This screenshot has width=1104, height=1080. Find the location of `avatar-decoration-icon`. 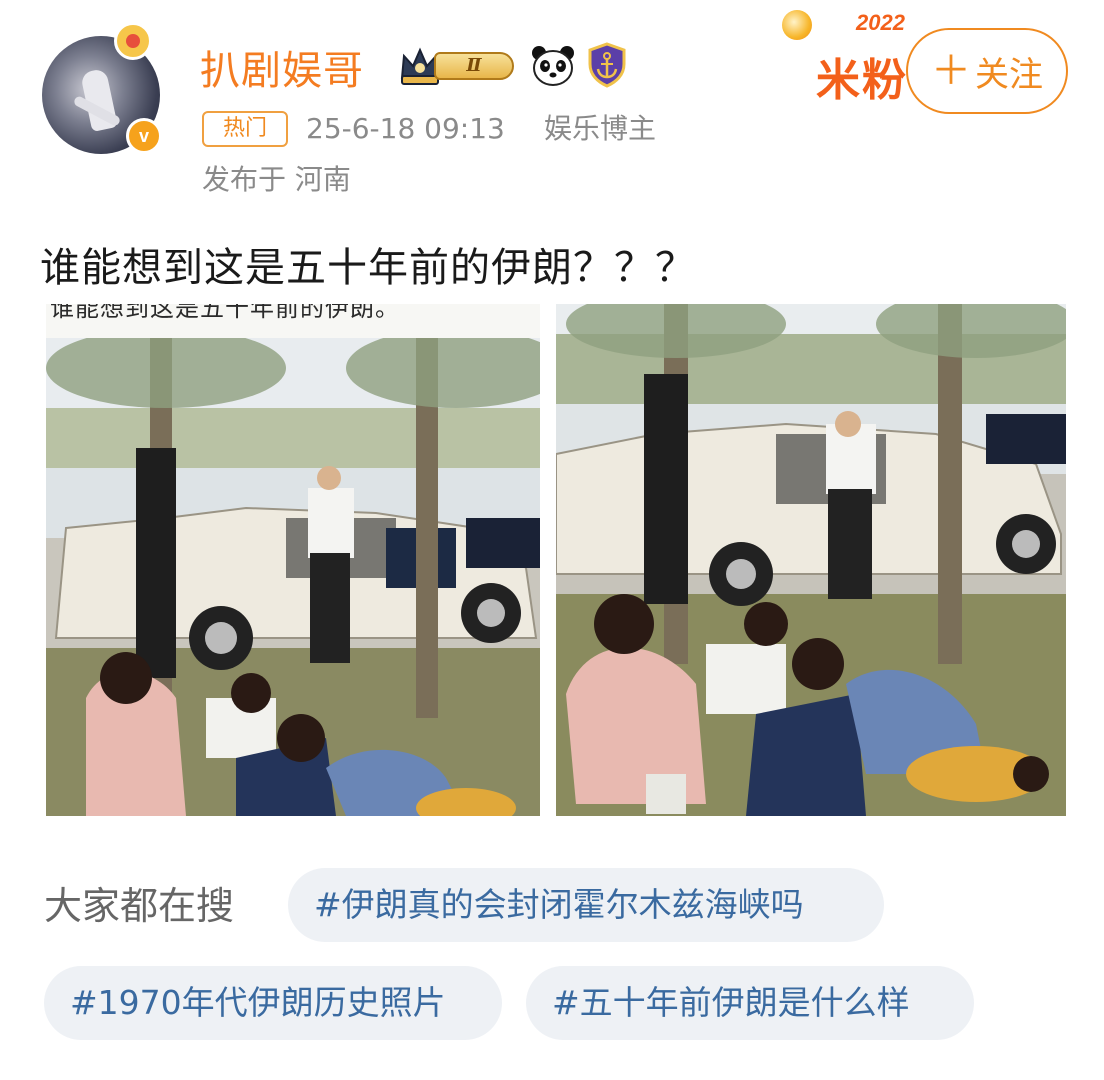

avatar-decoration-icon is located at coordinates (133, 41).